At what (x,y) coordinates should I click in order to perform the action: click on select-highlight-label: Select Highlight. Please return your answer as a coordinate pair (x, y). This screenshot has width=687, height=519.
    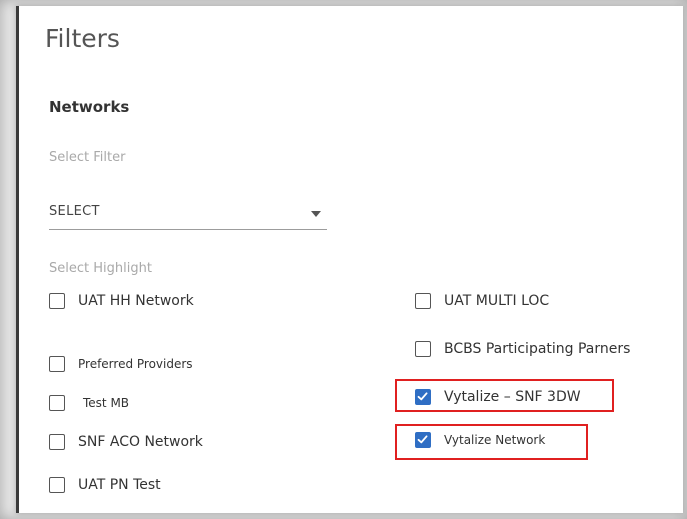
    Looking at the image, I should click on (100, 268).